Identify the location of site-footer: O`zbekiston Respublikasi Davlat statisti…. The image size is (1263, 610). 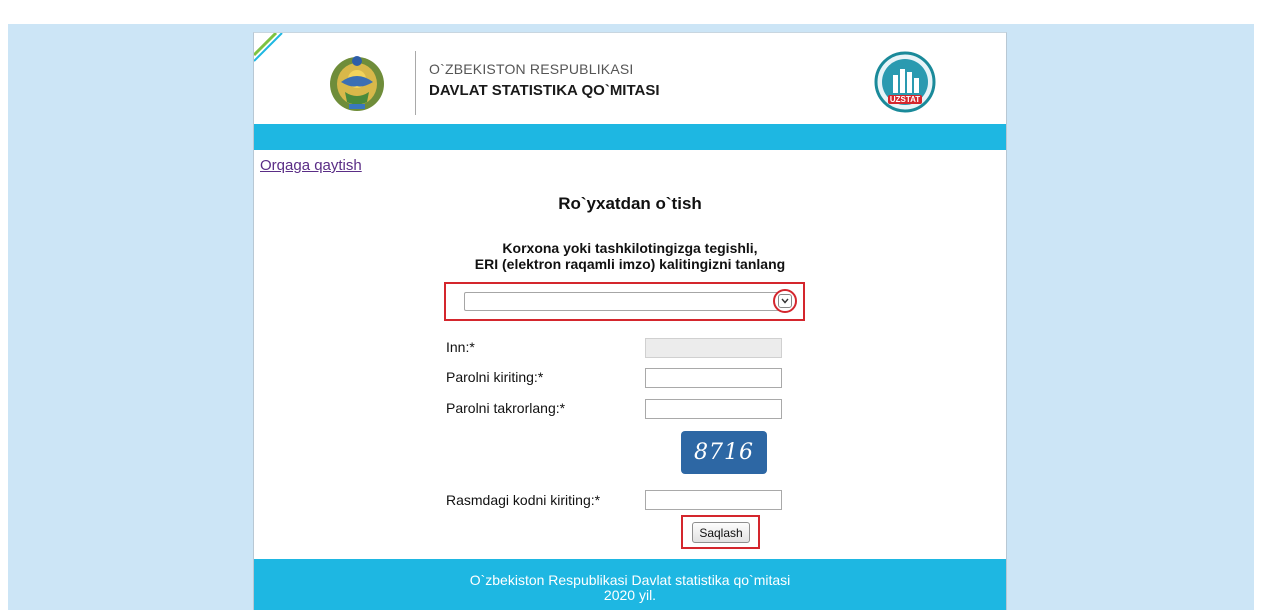
(630, 584).